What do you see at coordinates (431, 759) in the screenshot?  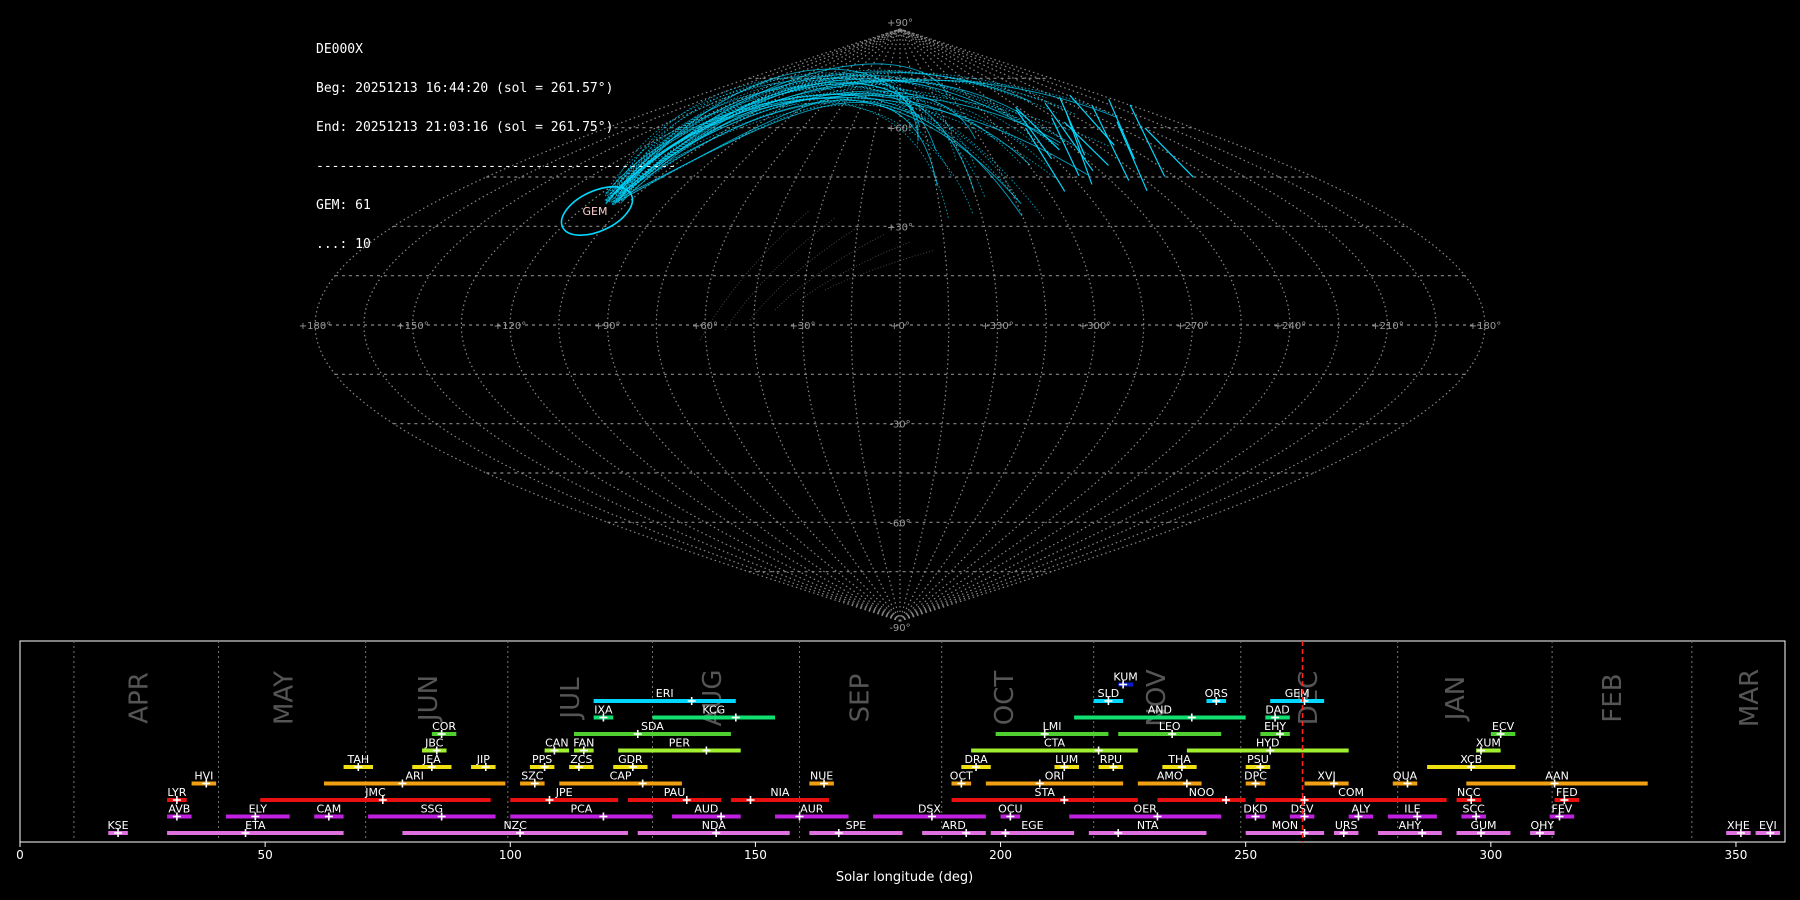 I see `shower-label: JEA` at bounding box center [431, 759].